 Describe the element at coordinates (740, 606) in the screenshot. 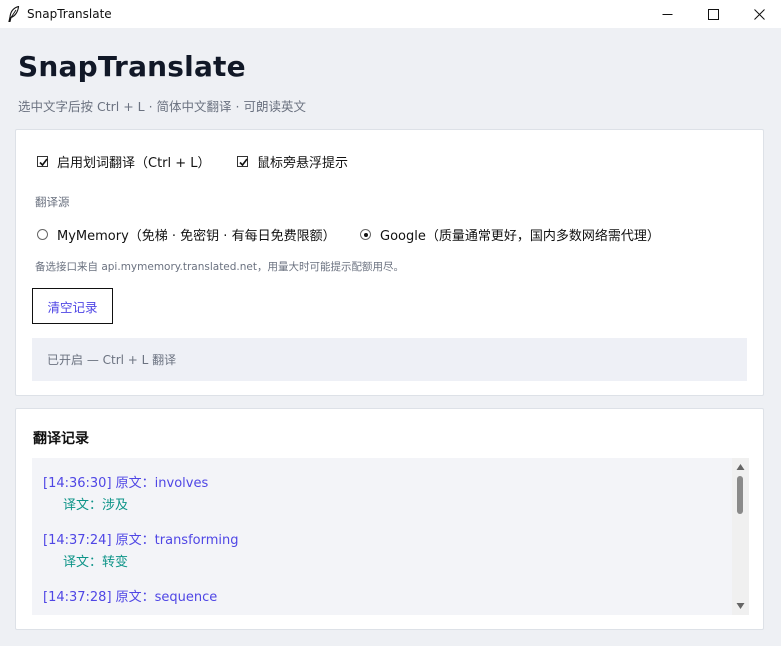

I see `scroll-down-icon` at that location.